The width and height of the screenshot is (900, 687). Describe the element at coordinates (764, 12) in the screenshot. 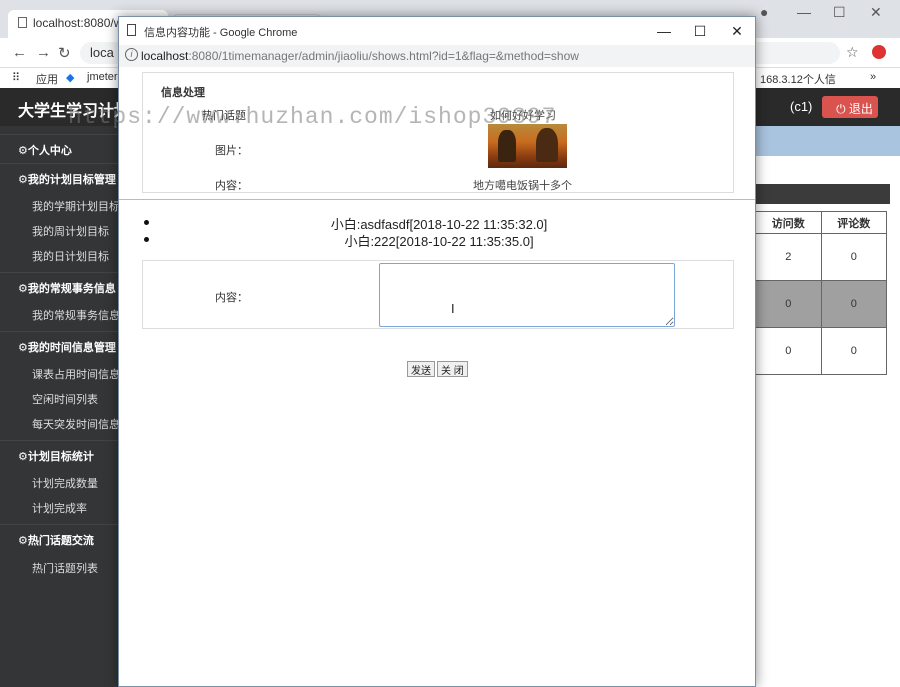

I see `profile-icon: ●` at that location.